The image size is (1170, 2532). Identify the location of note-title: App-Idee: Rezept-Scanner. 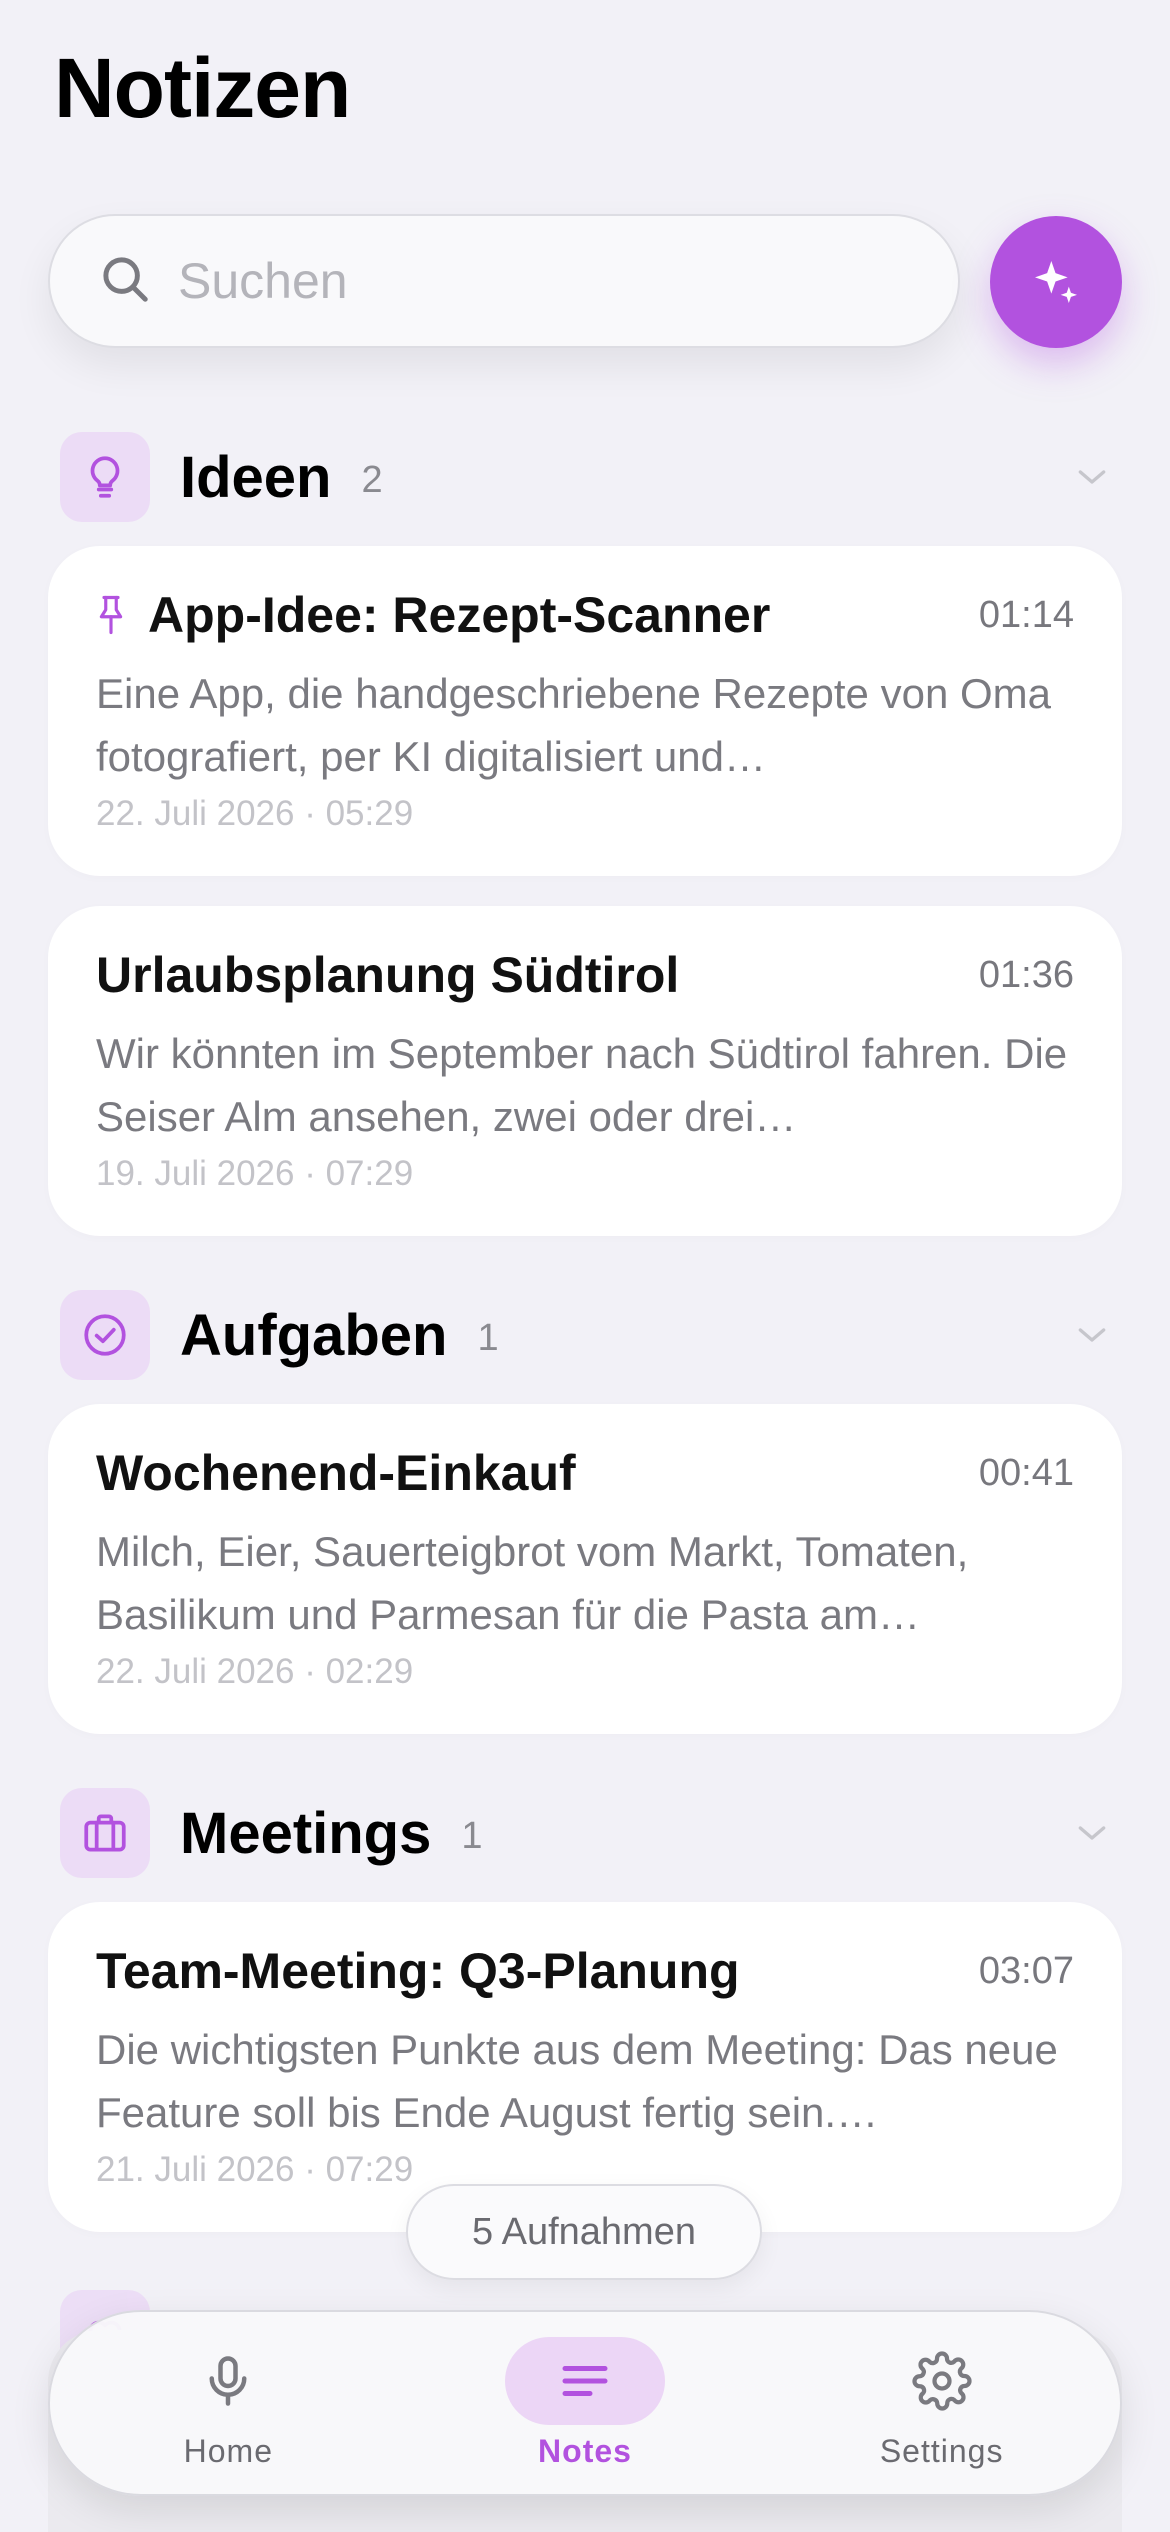
(459, 615).